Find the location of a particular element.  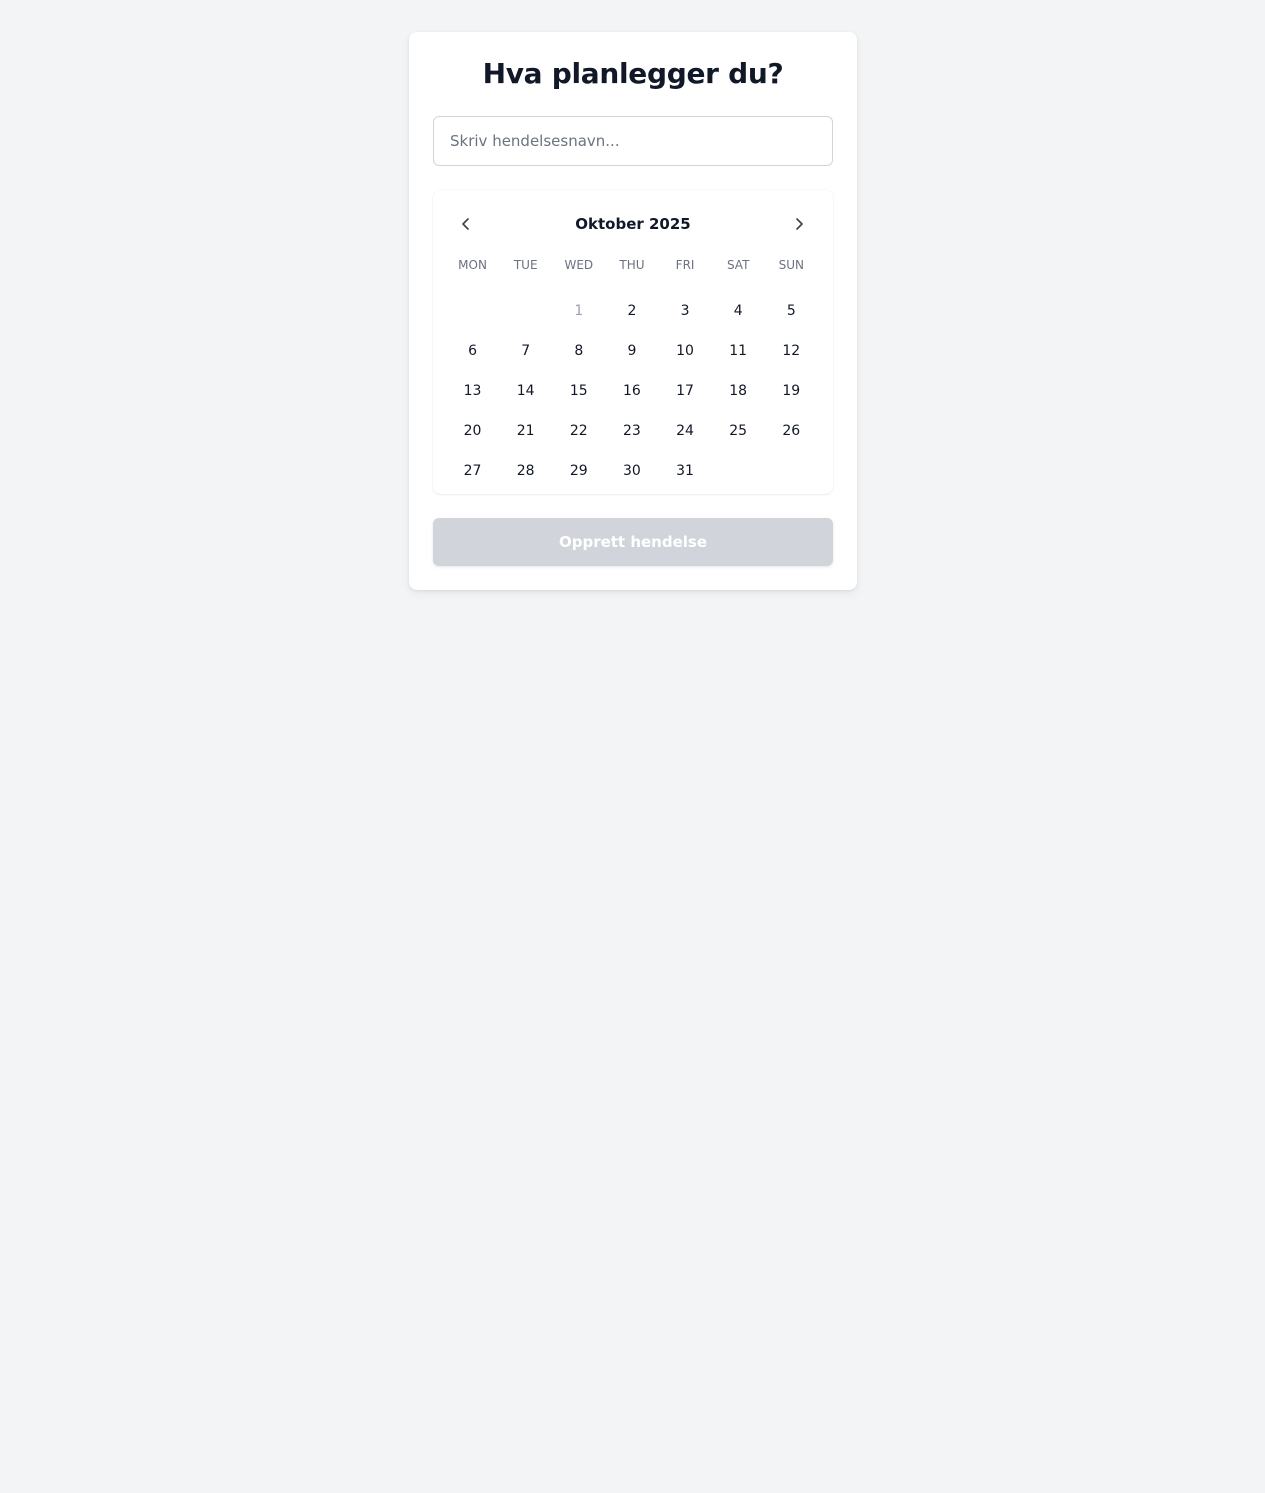

day-cell: 15 is located at coordinates (578, 391).